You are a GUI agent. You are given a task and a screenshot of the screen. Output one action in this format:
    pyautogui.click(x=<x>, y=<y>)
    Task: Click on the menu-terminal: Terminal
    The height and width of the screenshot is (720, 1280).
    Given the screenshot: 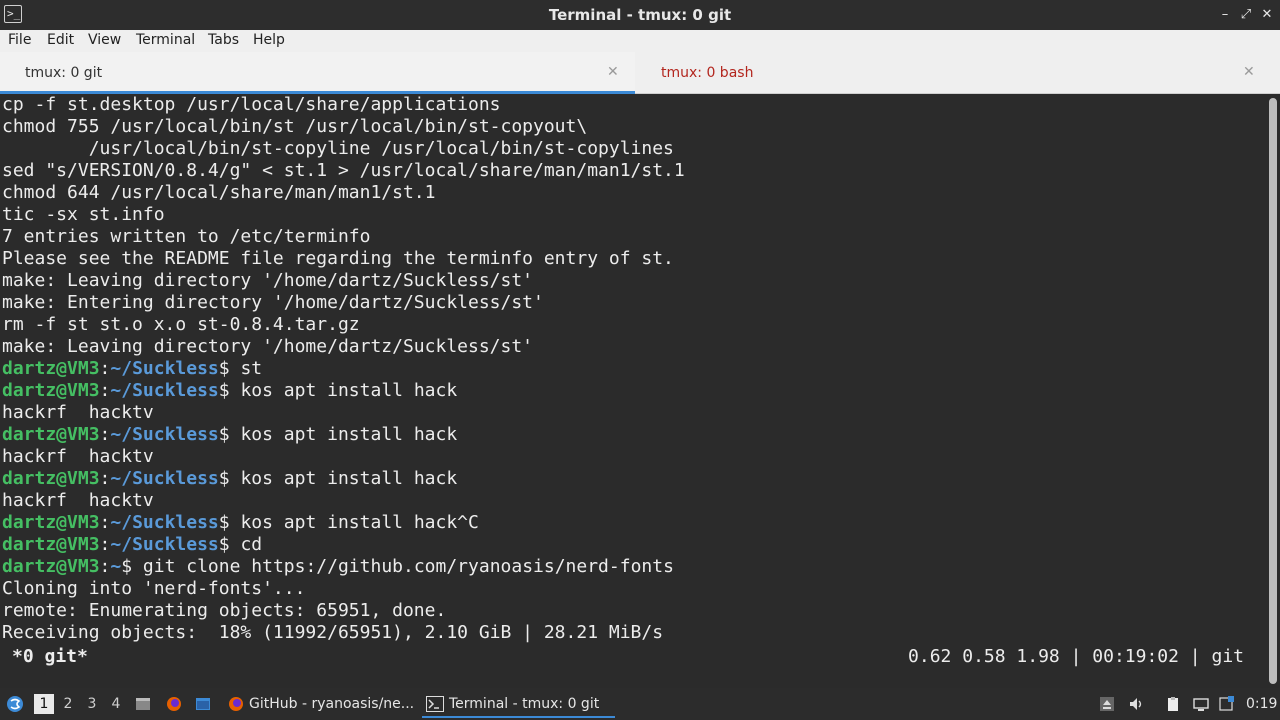 What is the action you would take?
    pyautogui.click(x=165, y=40)
    